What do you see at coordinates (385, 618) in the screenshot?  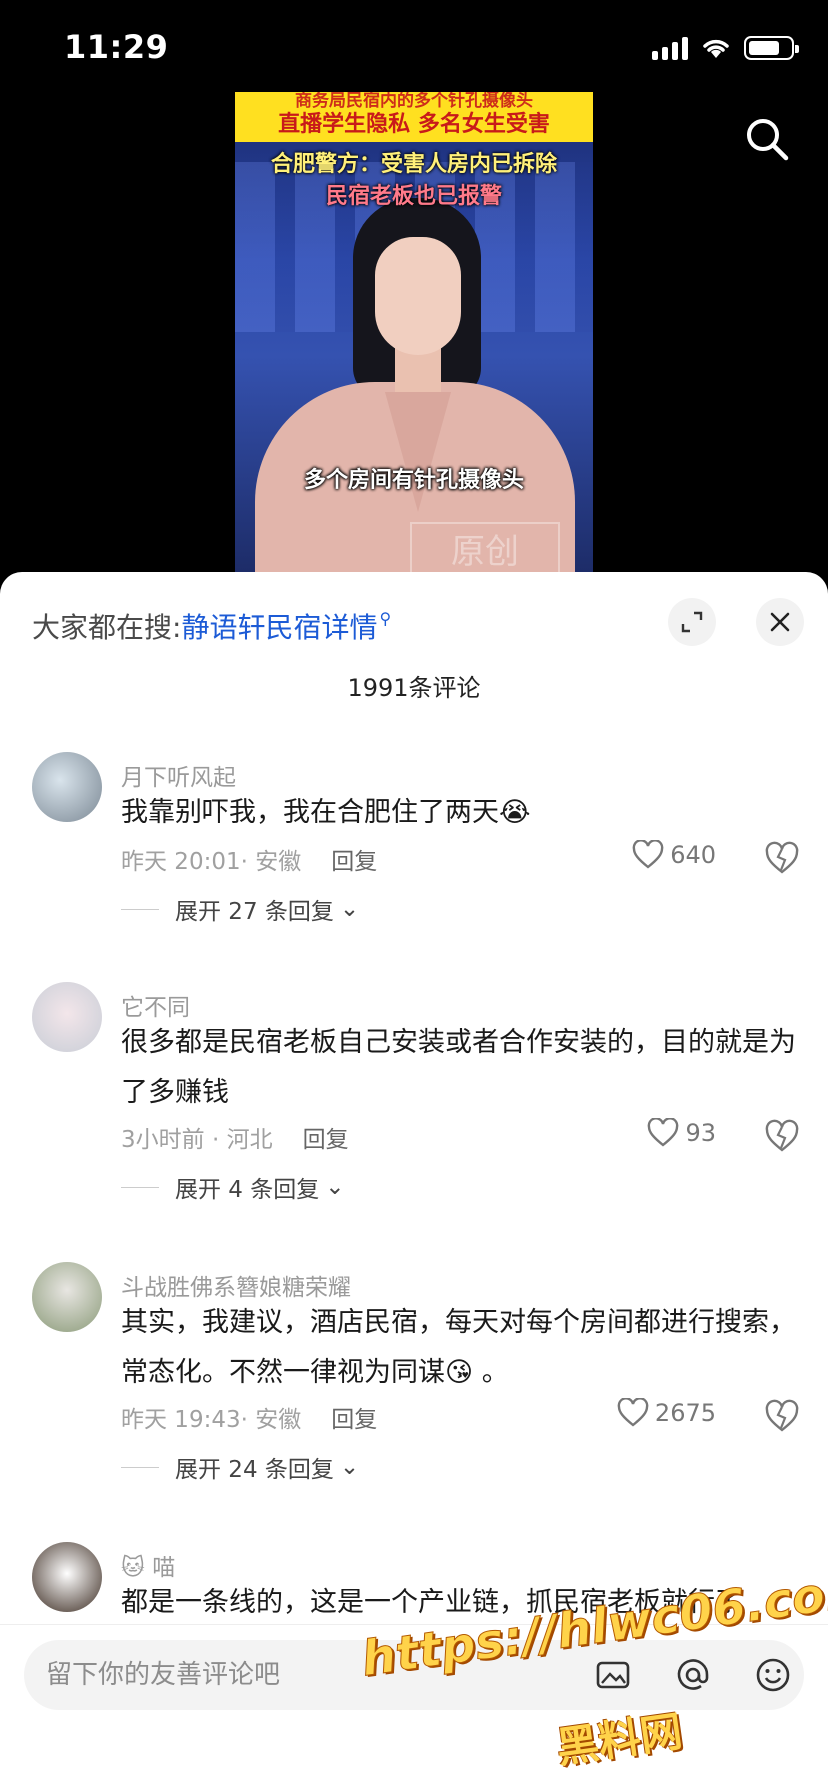 I see `small-search-icon: ⚲` at bounding box center [385, 618].